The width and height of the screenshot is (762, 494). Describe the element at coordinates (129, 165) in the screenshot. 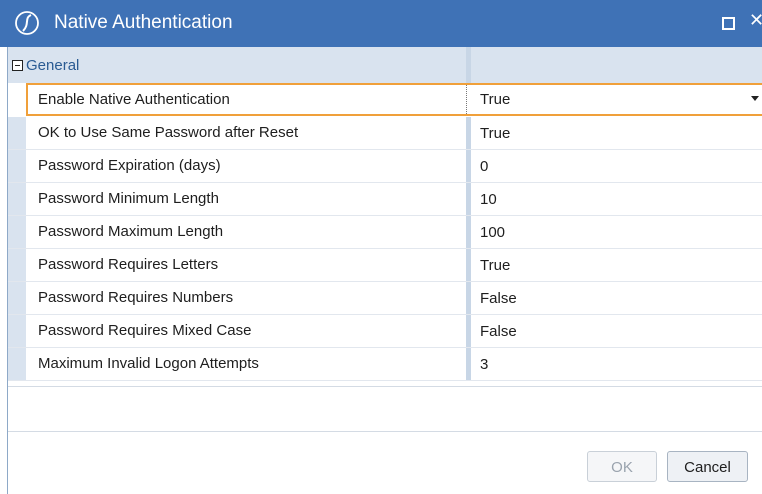

I see `property-name: Password Expiration (days)` at that location.